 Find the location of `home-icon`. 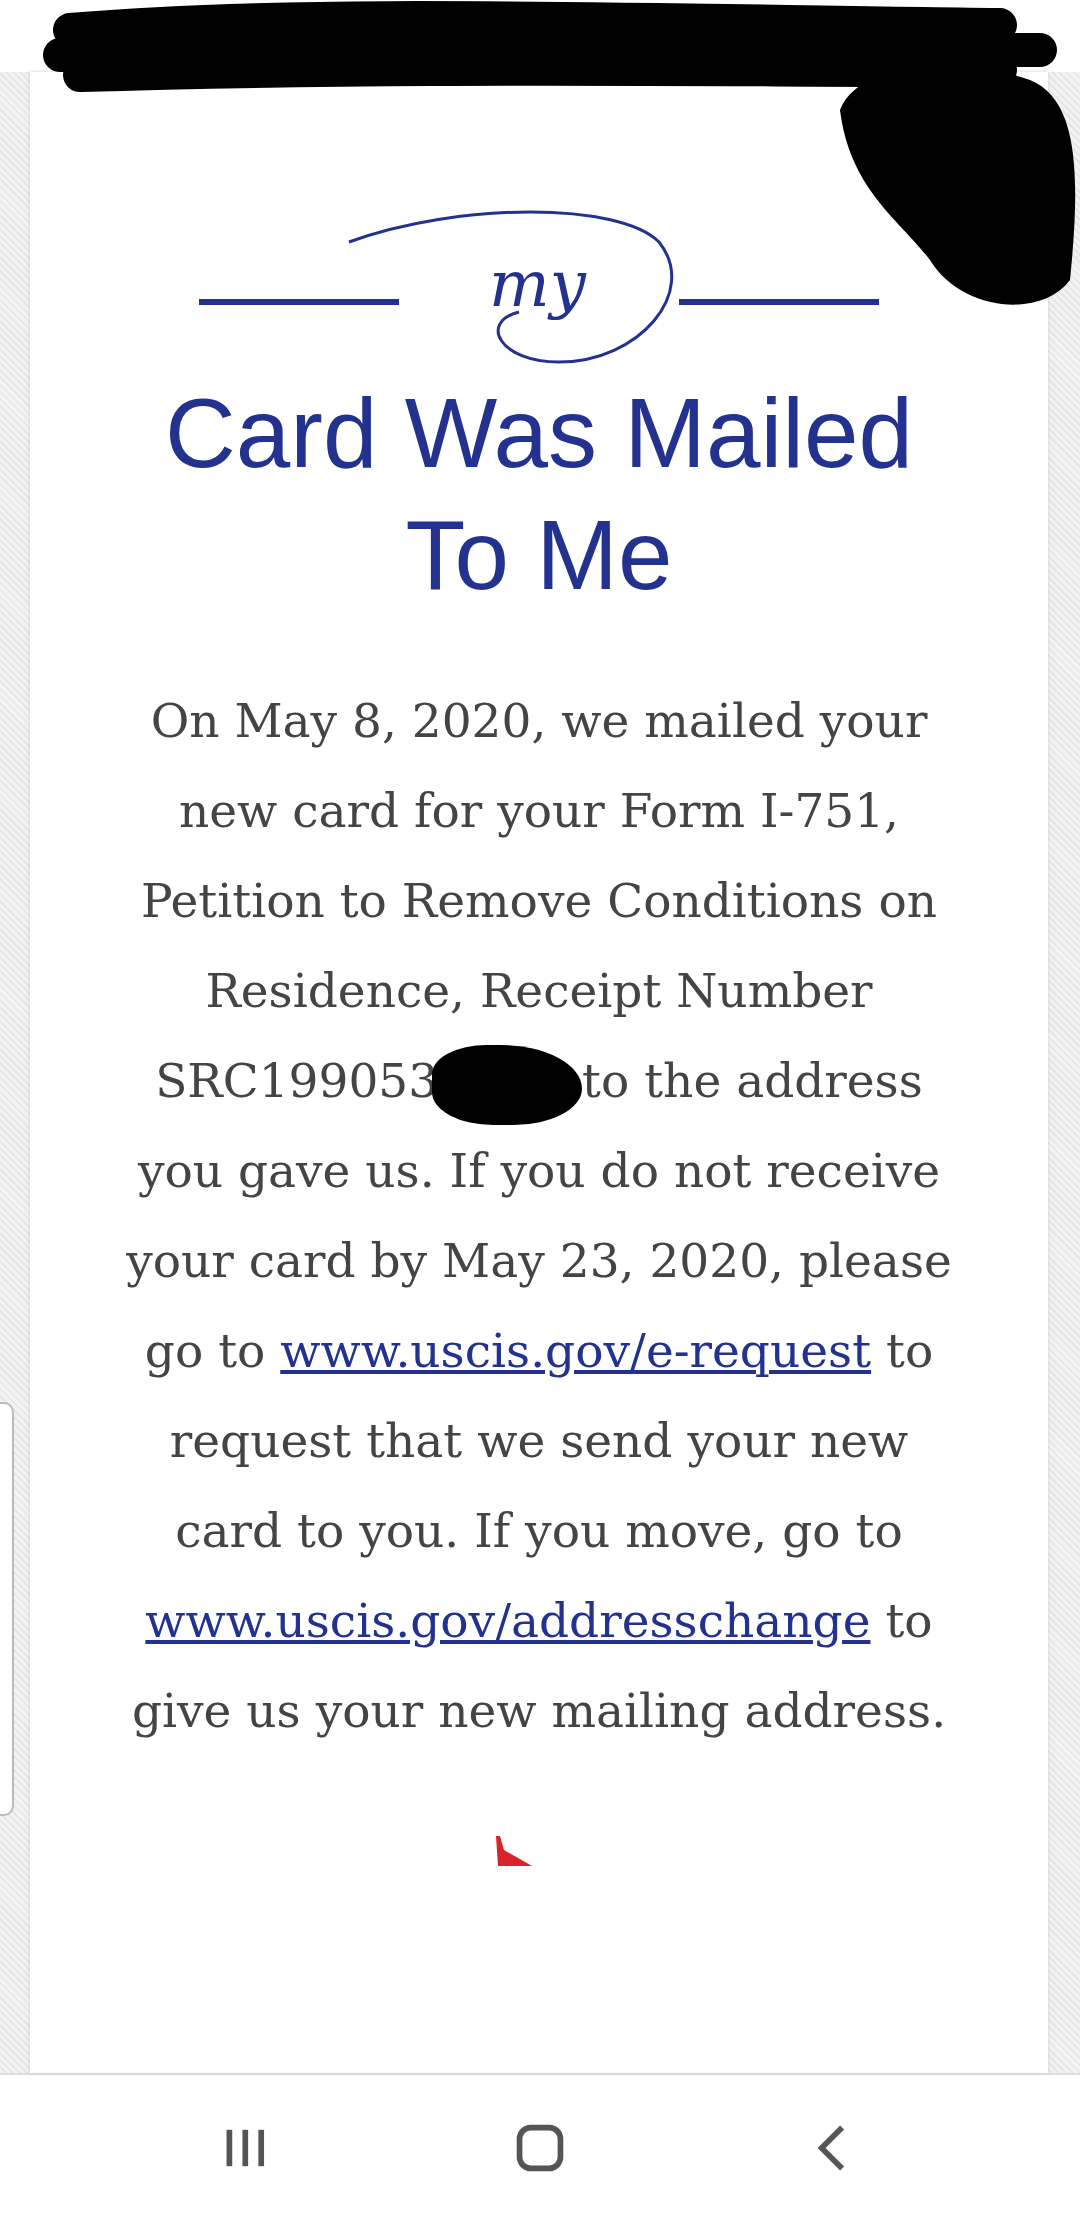

home-icon is located at coordinates (540, 2147).